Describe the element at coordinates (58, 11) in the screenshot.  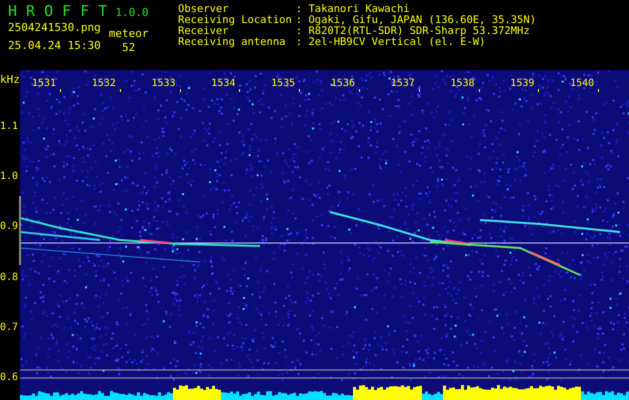
I see `app-title: H R O F F T` at that location.